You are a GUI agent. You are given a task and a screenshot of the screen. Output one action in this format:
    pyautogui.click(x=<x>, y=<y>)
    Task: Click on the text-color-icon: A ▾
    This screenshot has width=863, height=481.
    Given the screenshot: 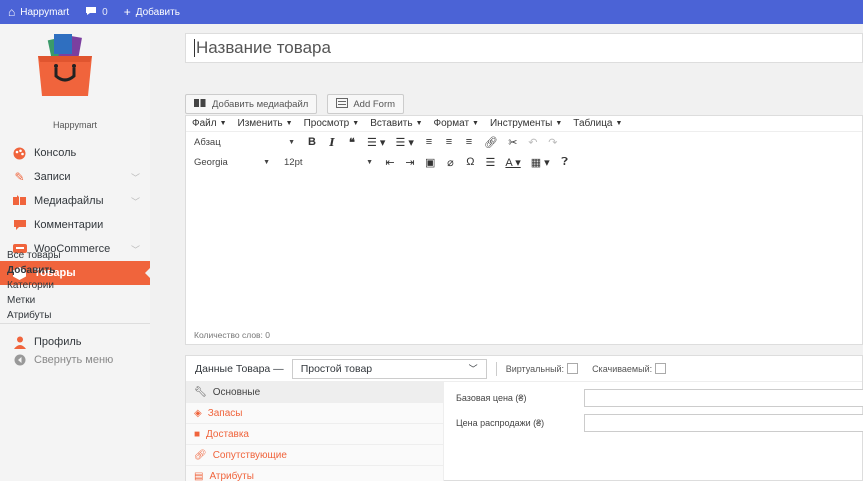 What is the action you would take?
    pyautogui.click(x=512, y=162)
    